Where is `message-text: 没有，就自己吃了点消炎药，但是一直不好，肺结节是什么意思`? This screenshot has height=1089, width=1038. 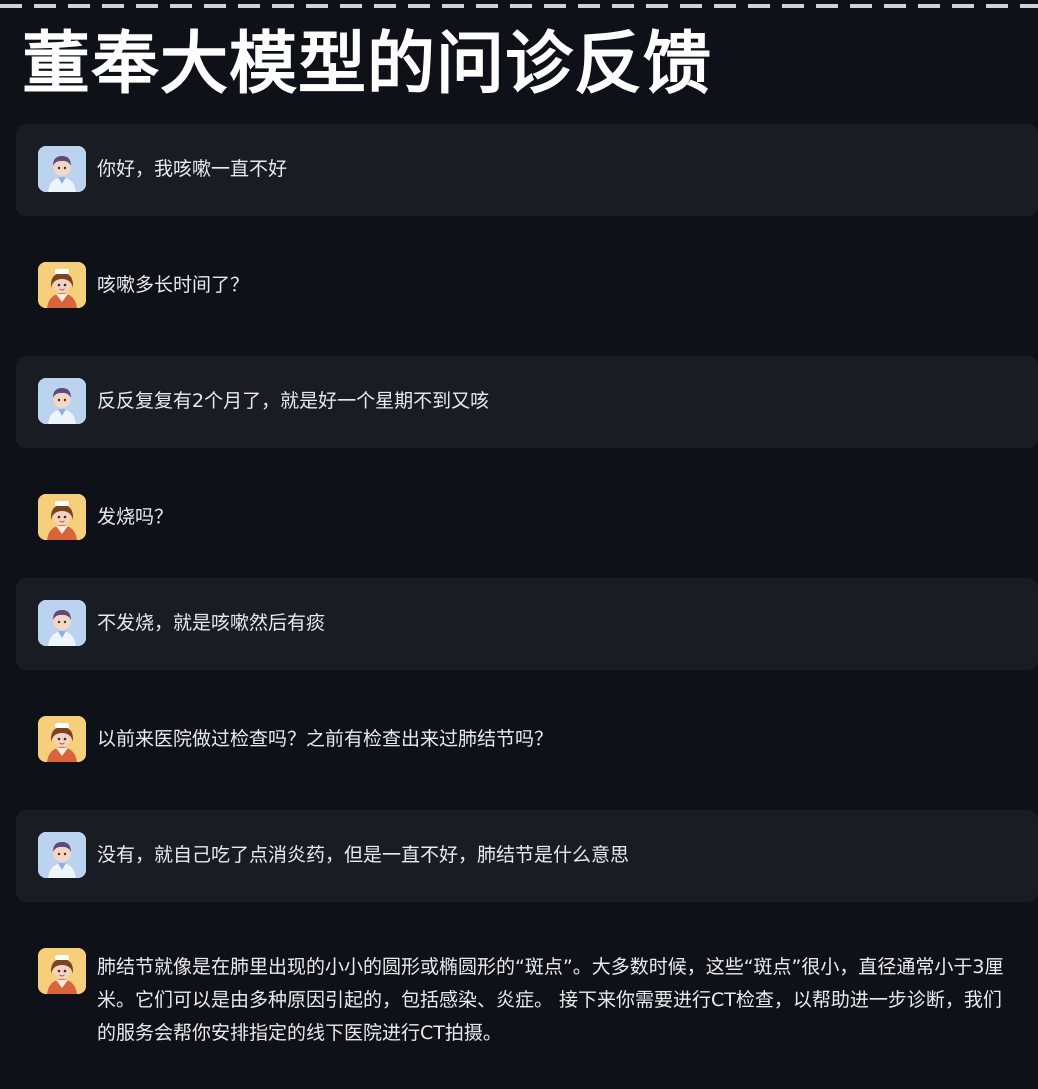
message-text: 没有，就自己吃了点消炎药，但是一直不好，肺结节是什么意思 is located at coordinates (363, 855).